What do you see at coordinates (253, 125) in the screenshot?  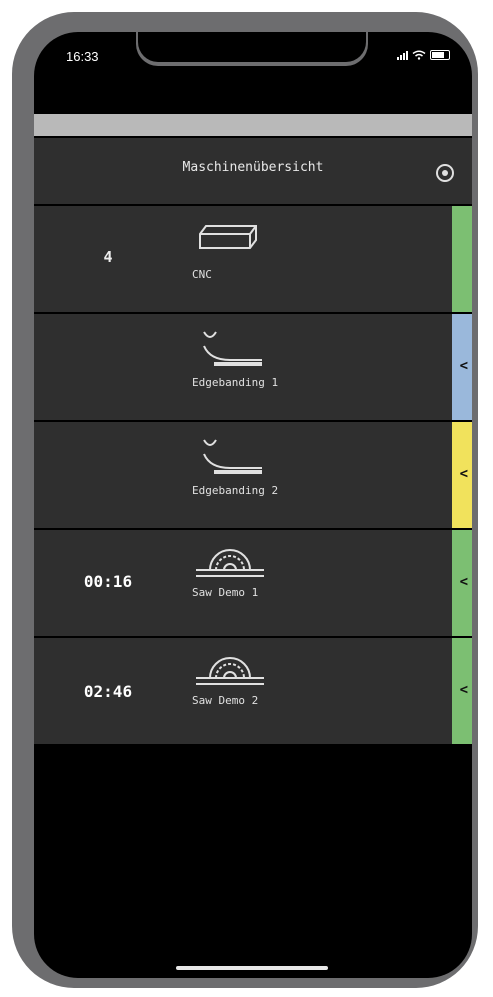 I see `top-strip` at bounding box center [253, 125].